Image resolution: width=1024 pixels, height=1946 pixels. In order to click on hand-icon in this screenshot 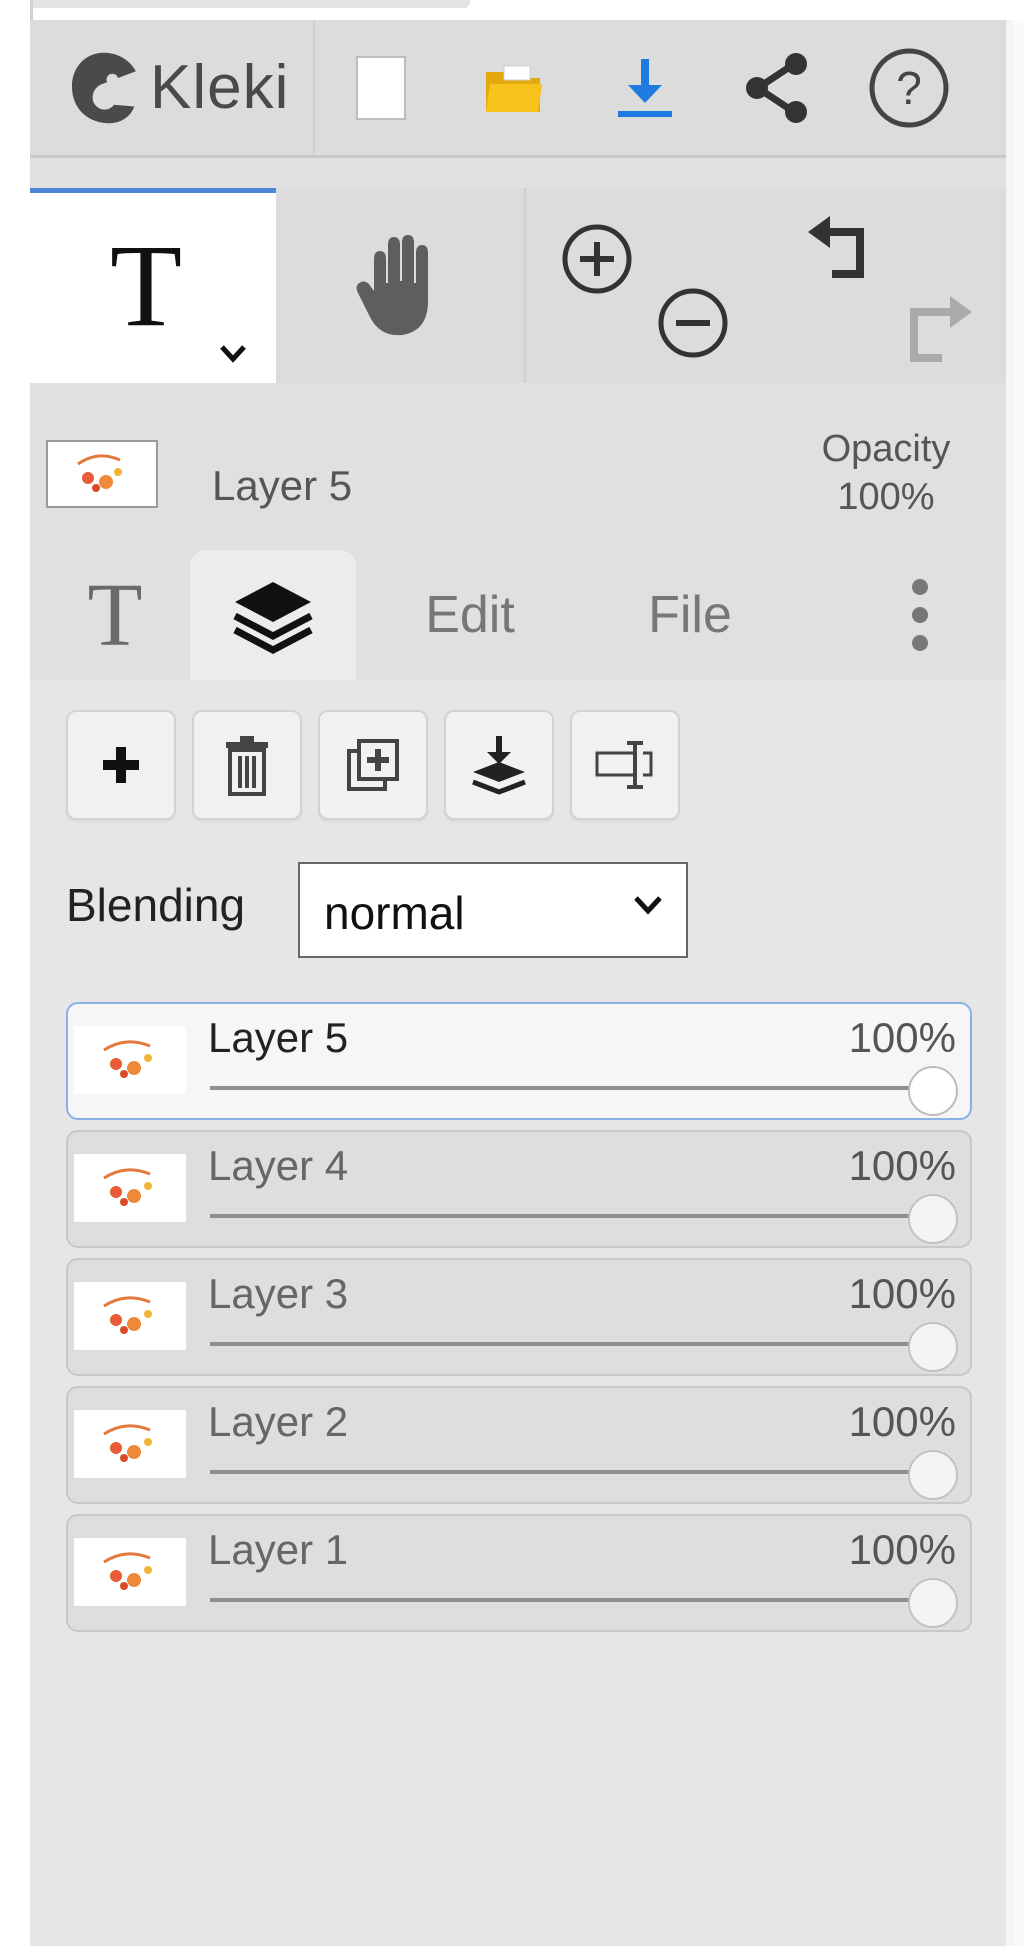, I will do `click(392, 284)`.